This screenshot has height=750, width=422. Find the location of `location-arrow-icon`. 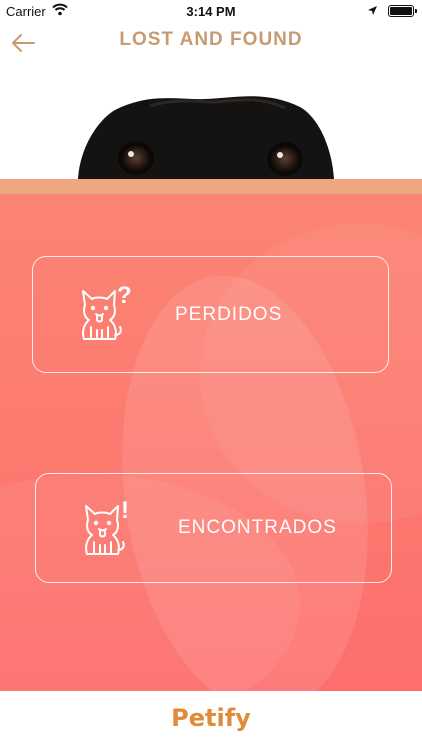

location-arrow-icon is located at coordinates (372, 11).